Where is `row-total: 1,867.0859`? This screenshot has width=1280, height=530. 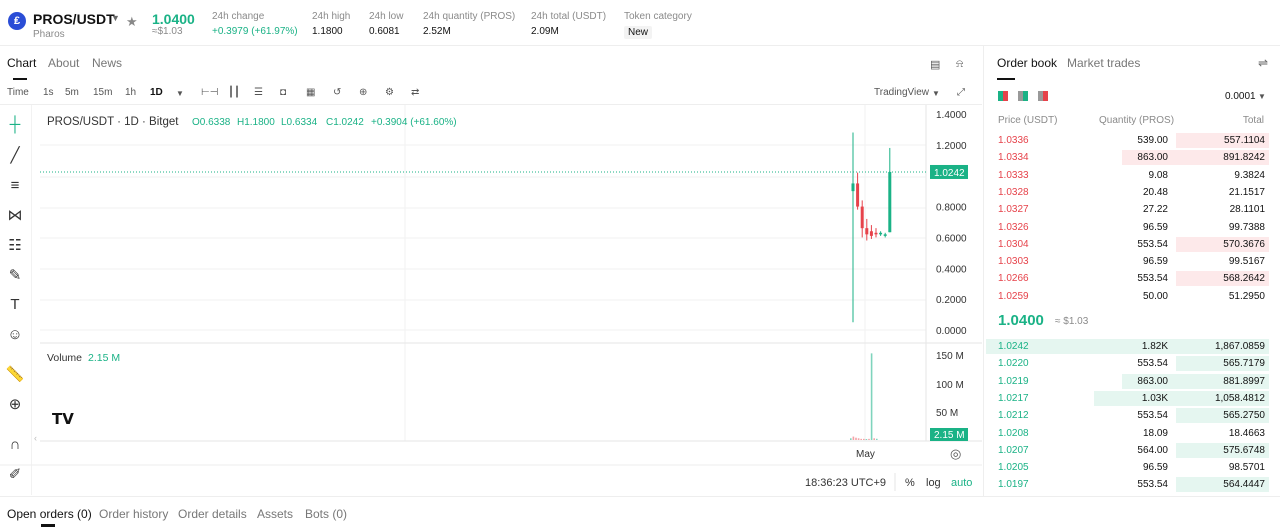 row-total: 1,867.0859 is located at coordinates (1239, 346).